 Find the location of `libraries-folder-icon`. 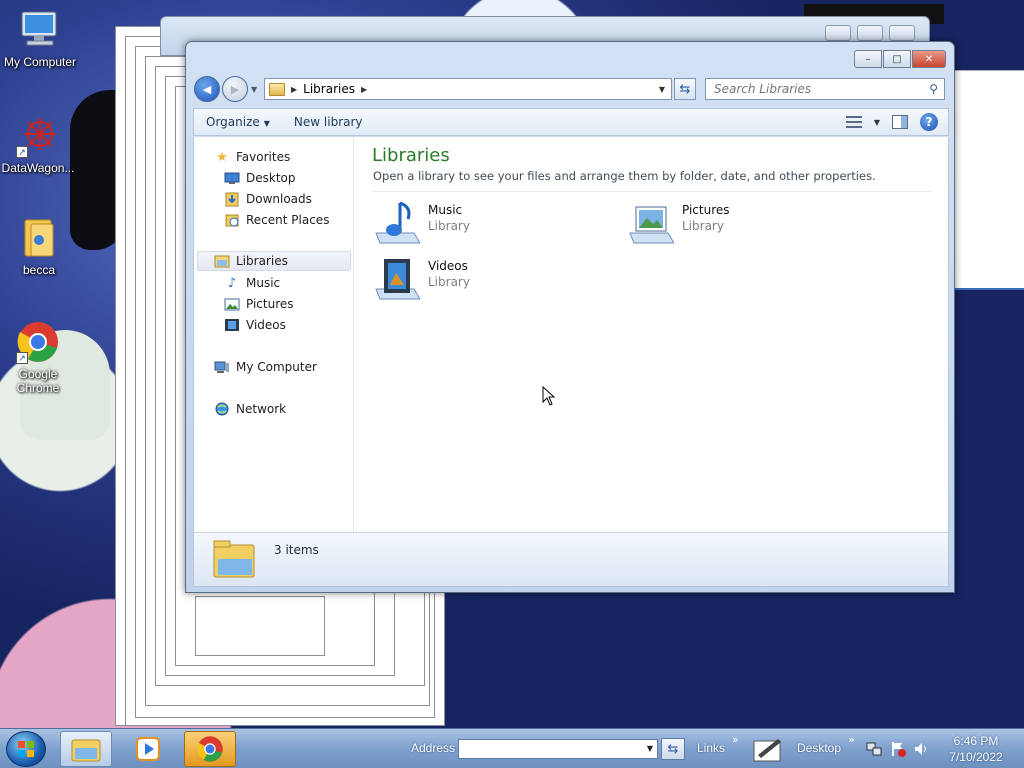

libraries-folder-icon is located at coordinates (235, 559).